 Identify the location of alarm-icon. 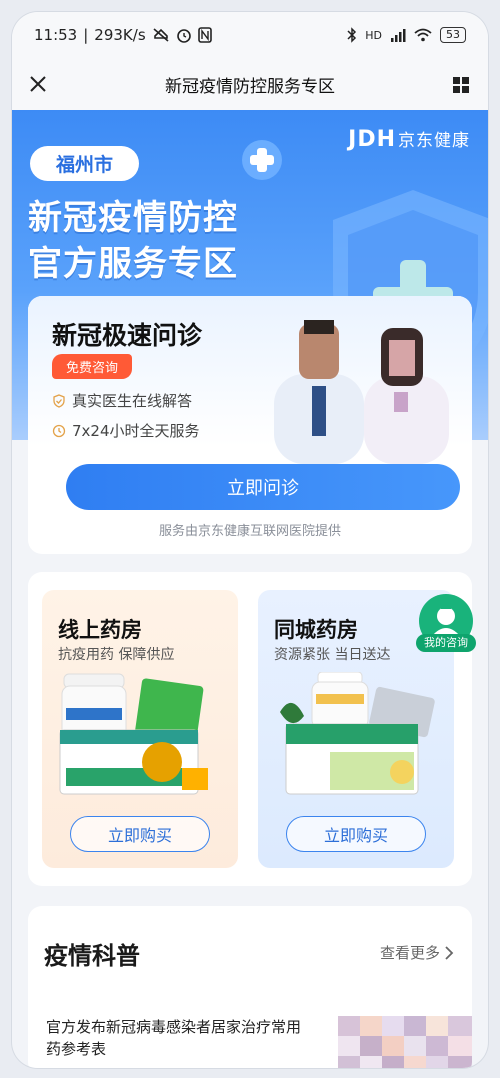
(183, 36).